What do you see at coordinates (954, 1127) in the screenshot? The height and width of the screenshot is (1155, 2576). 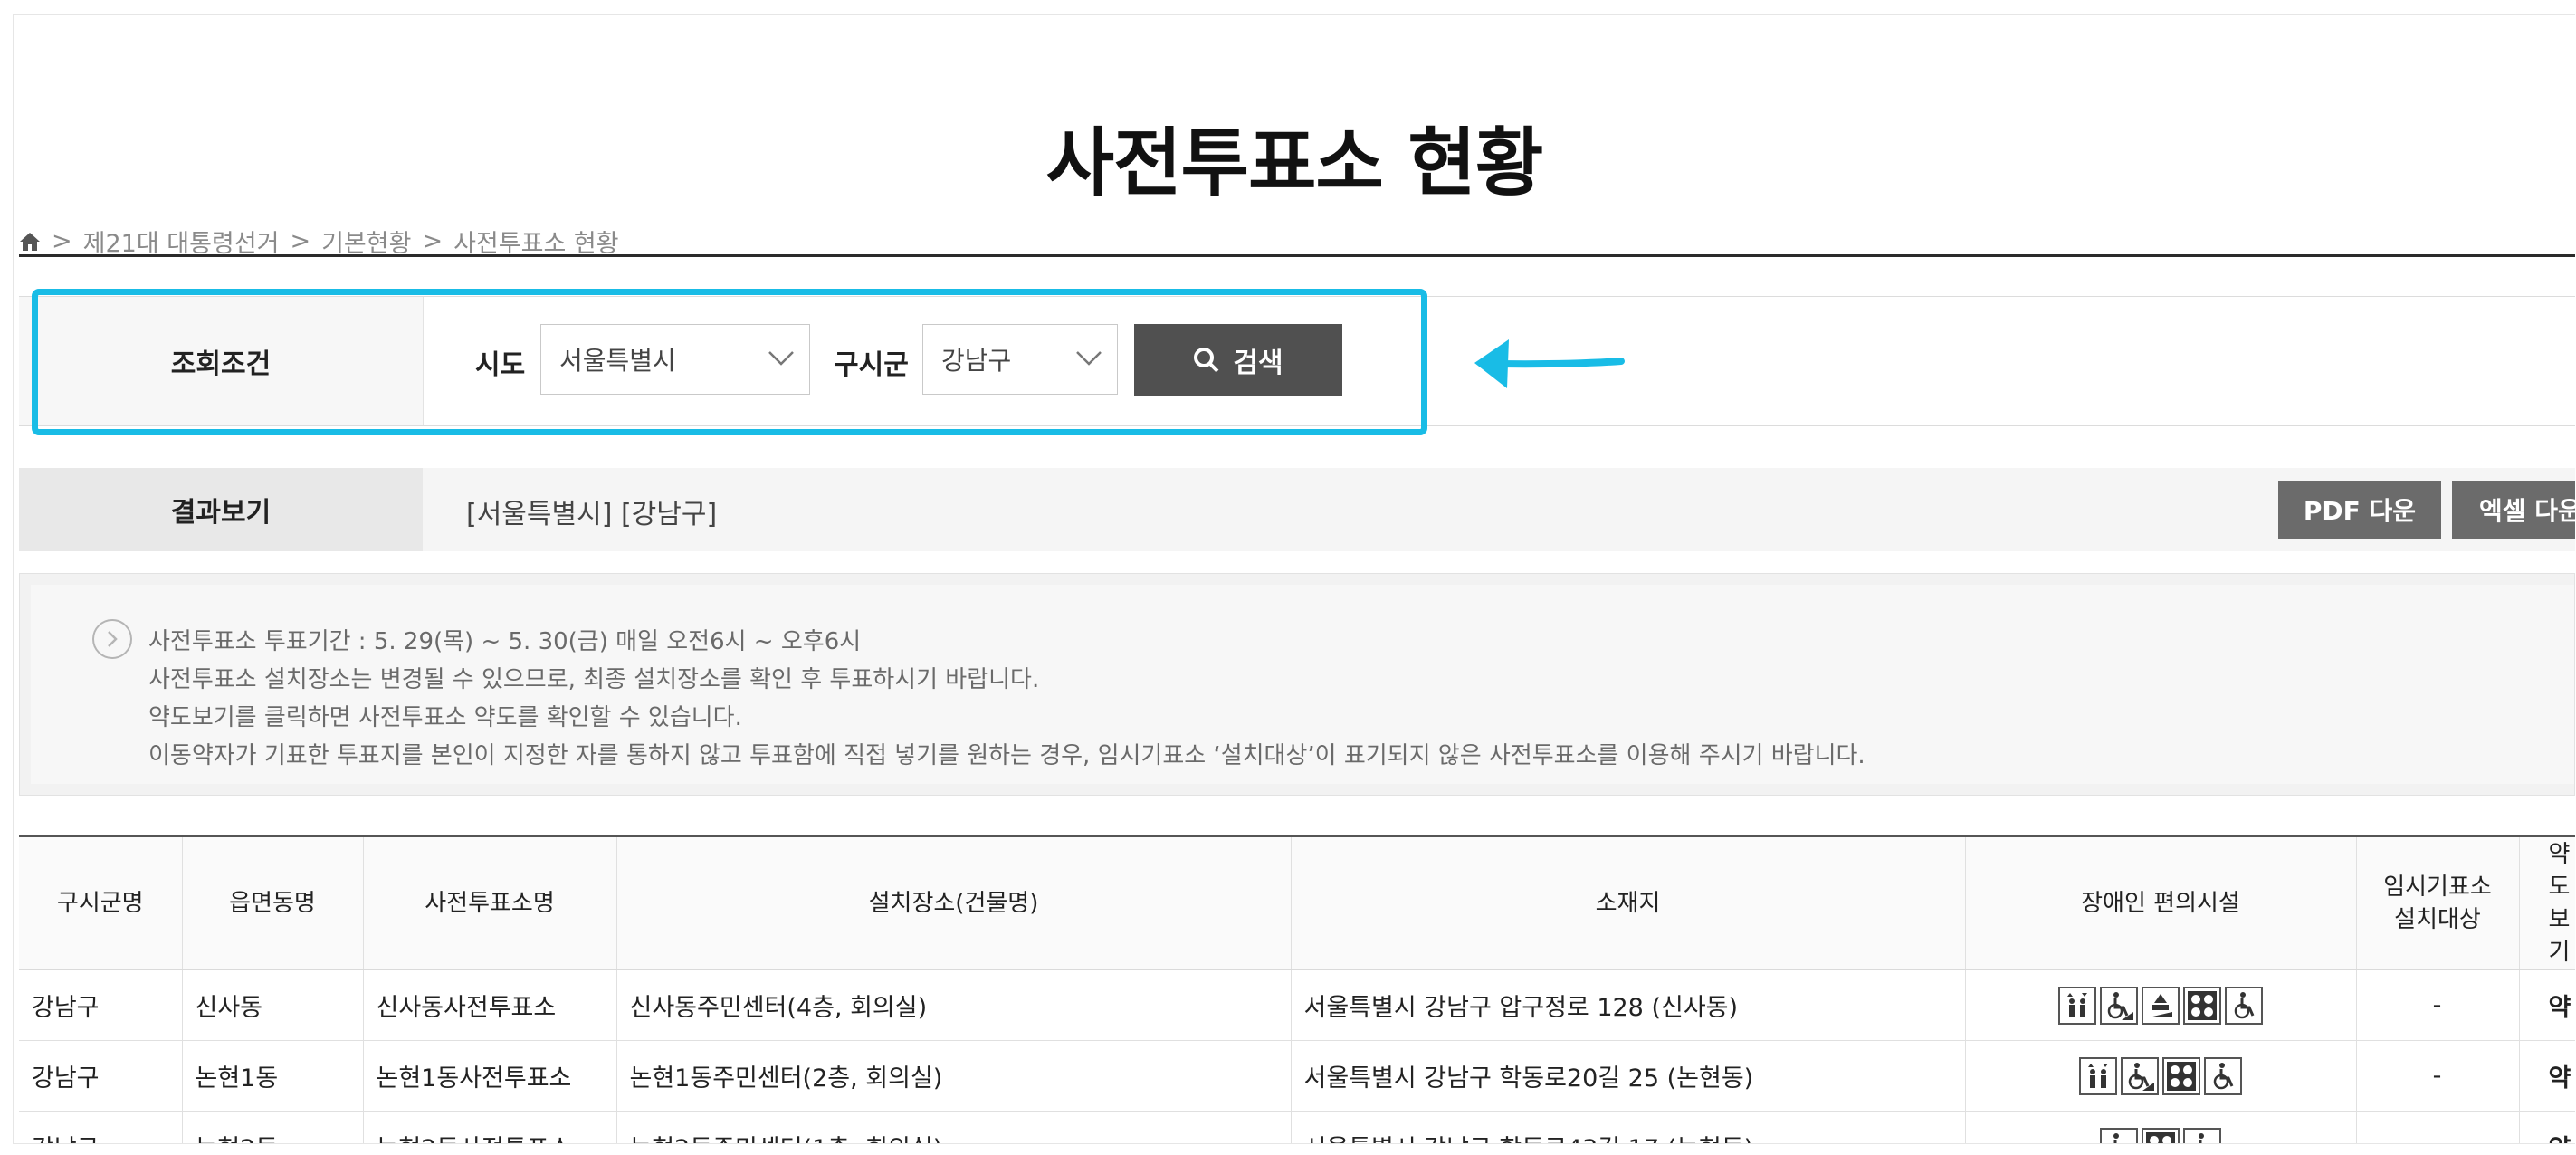 I see `cell-place: 논현2동주민센터(1층, 회의실)` at bounding box center [954, 1127].